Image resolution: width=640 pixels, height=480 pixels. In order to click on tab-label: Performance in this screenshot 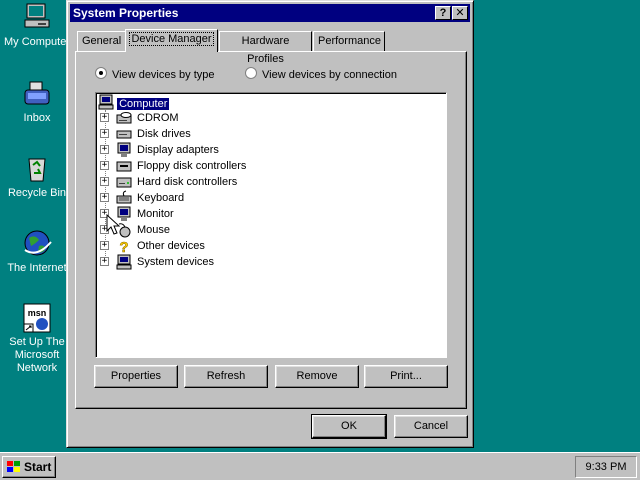, I will do `click(349, 41)`.